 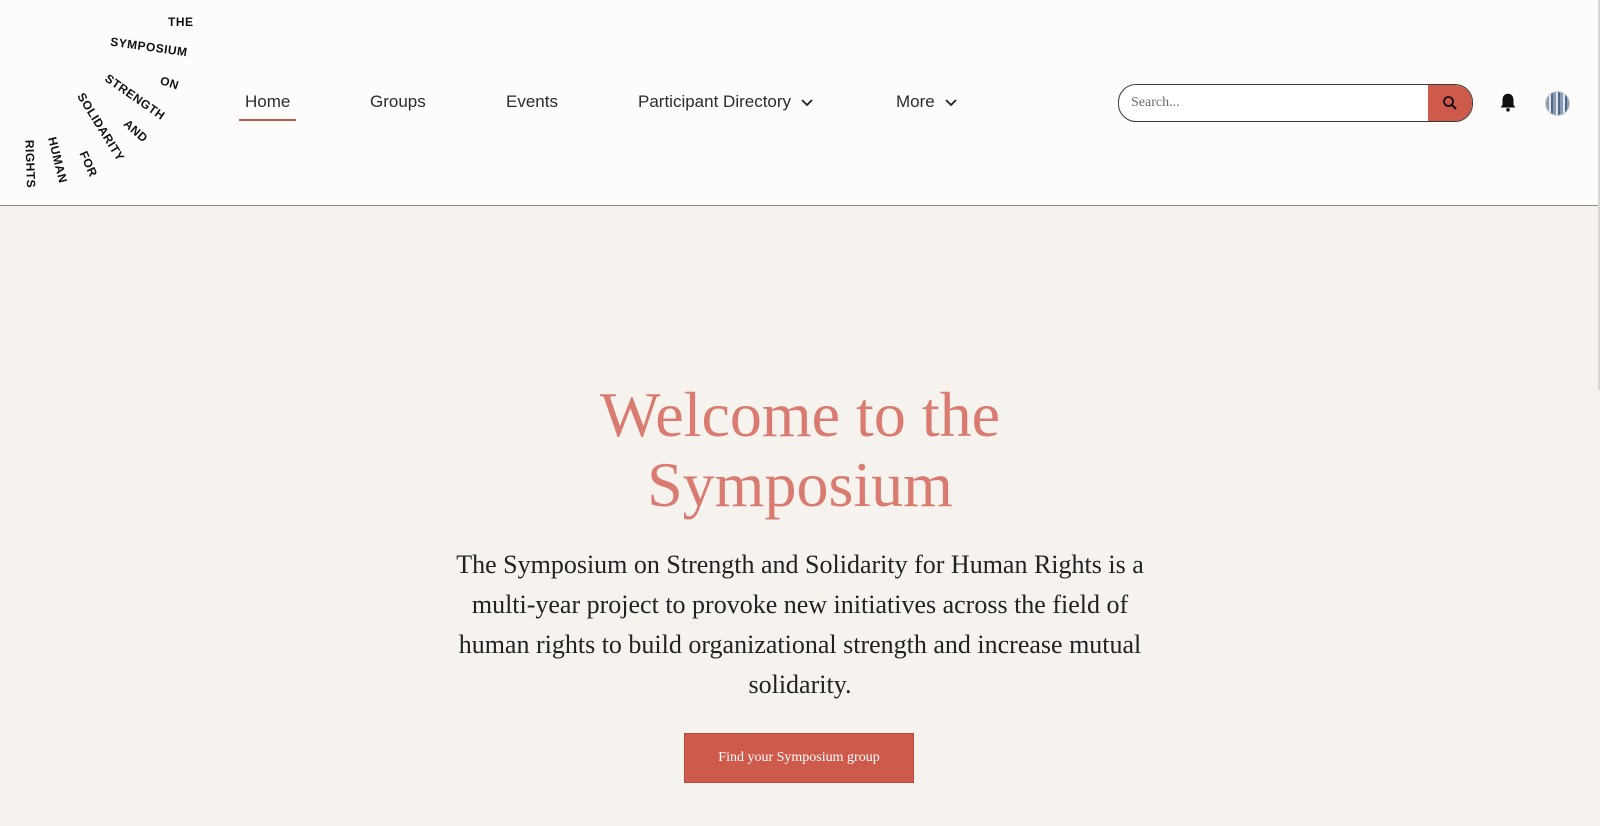 I want to click on nav-home: Home, so click(x=267, y=102).